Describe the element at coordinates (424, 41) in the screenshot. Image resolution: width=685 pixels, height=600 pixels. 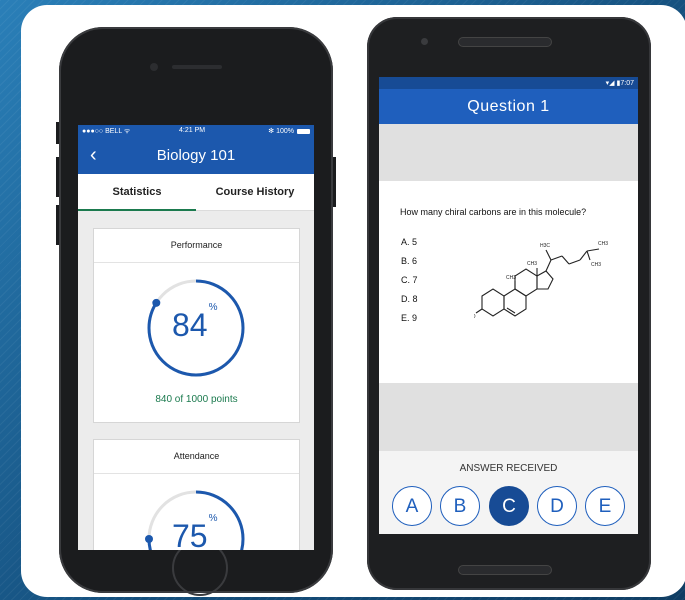
I see `front-camera-icon` at that location.